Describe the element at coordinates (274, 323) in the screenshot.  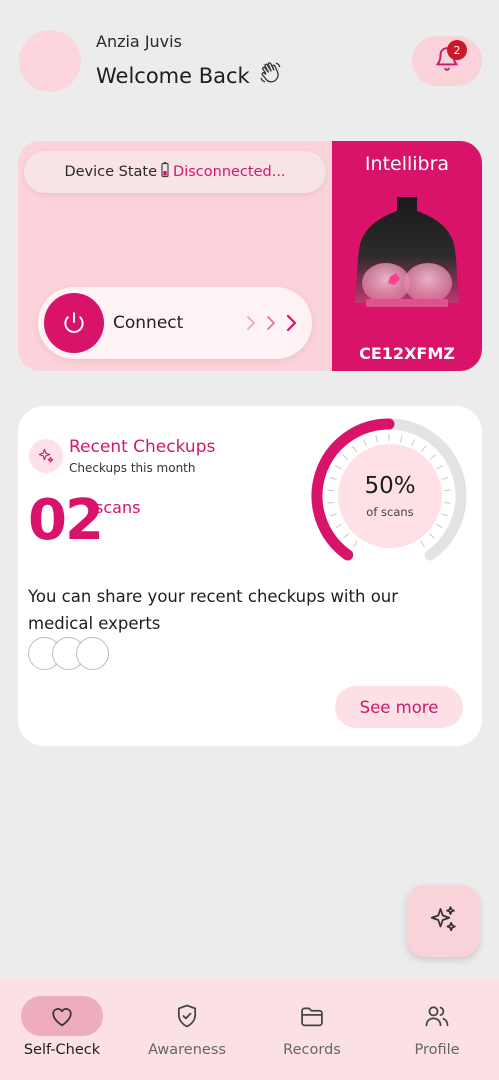
I see `chevron-right-icon` at that location.